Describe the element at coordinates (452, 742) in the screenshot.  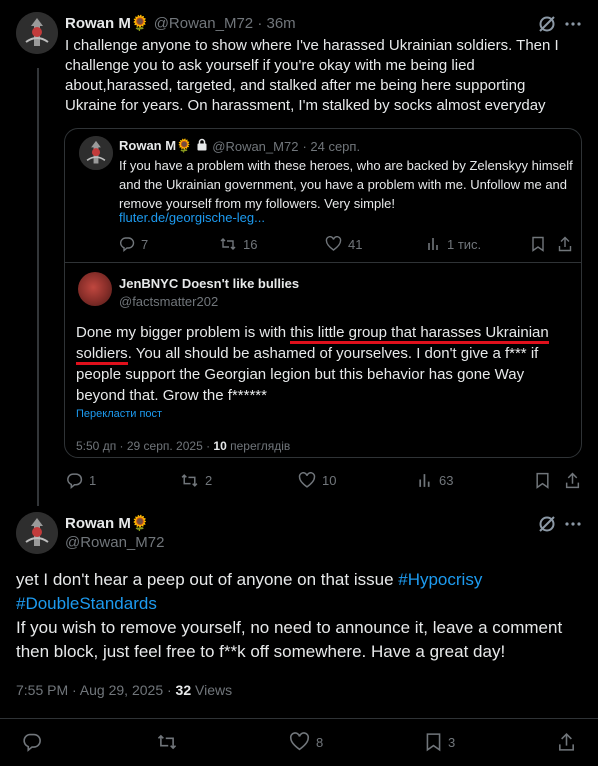
I see `bookmark-count: 3` at that location.